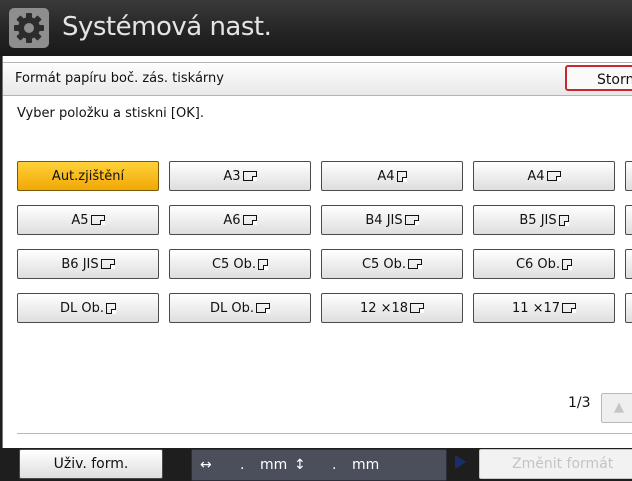  Describe the element at coordinates (616, 408) in the screenshot. I see `scroll-up-button: ▲` at that location.